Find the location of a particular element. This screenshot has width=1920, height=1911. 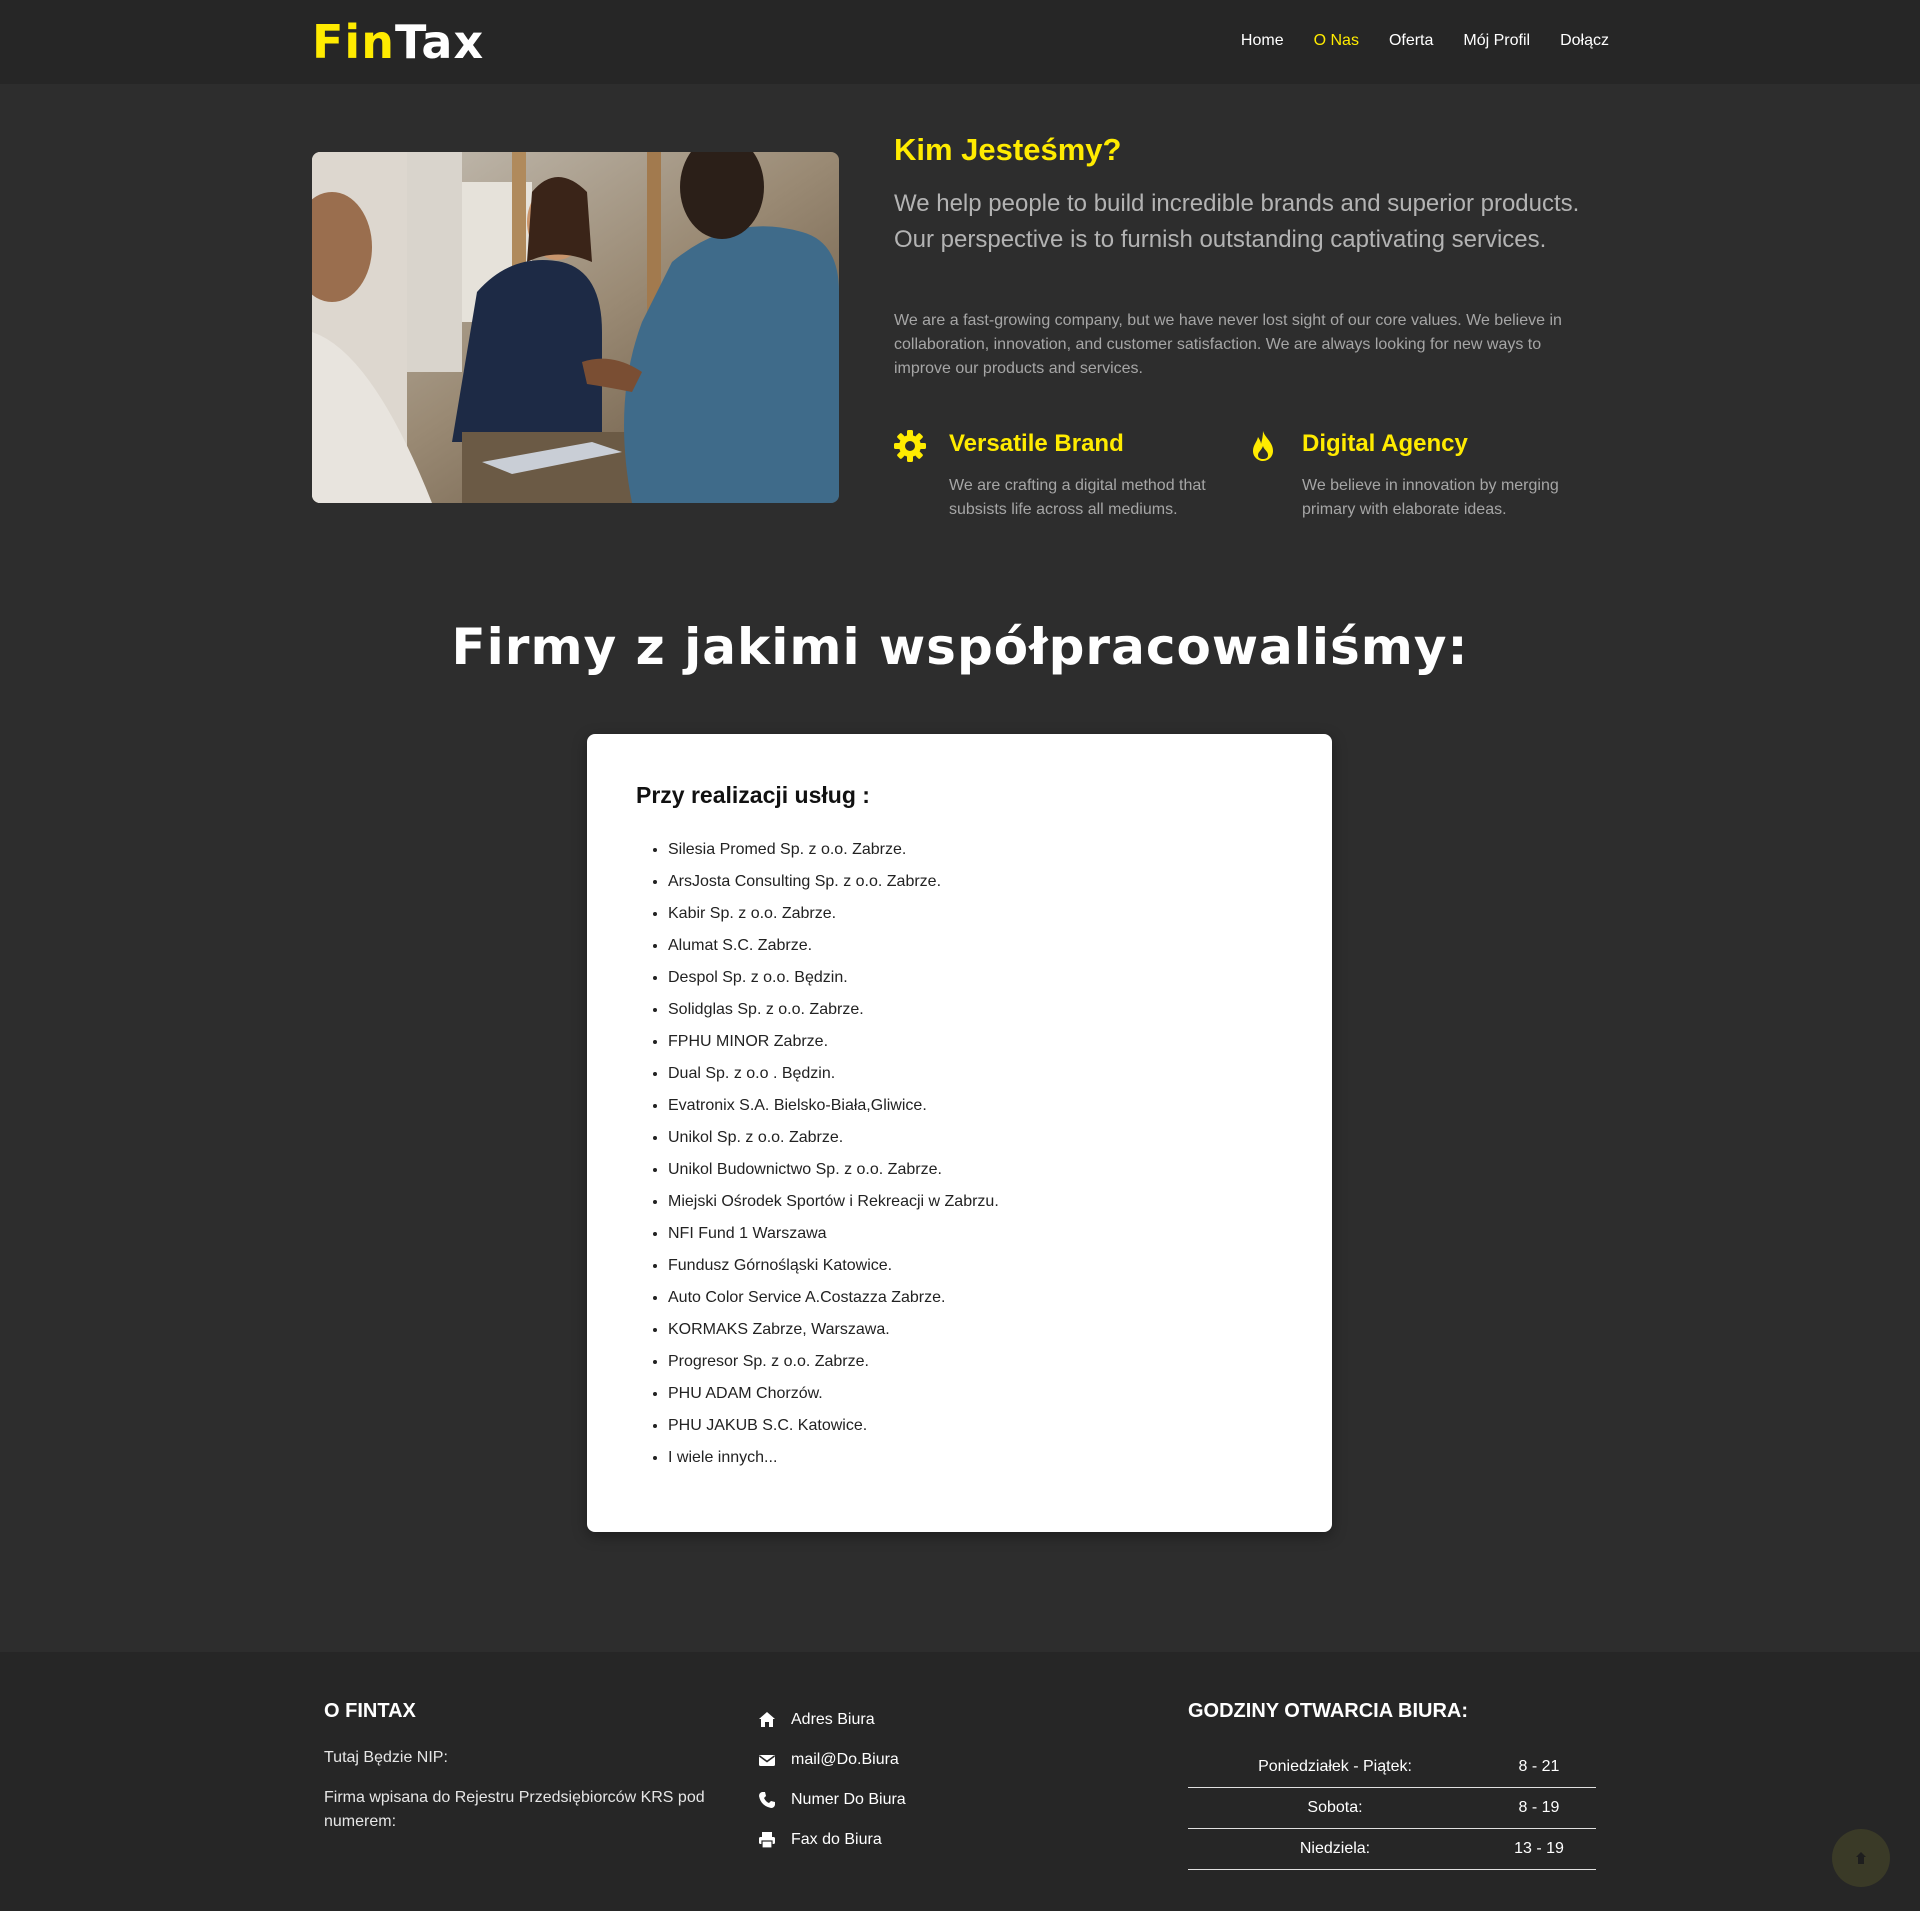

about-image is located at coordinates (575, 327).